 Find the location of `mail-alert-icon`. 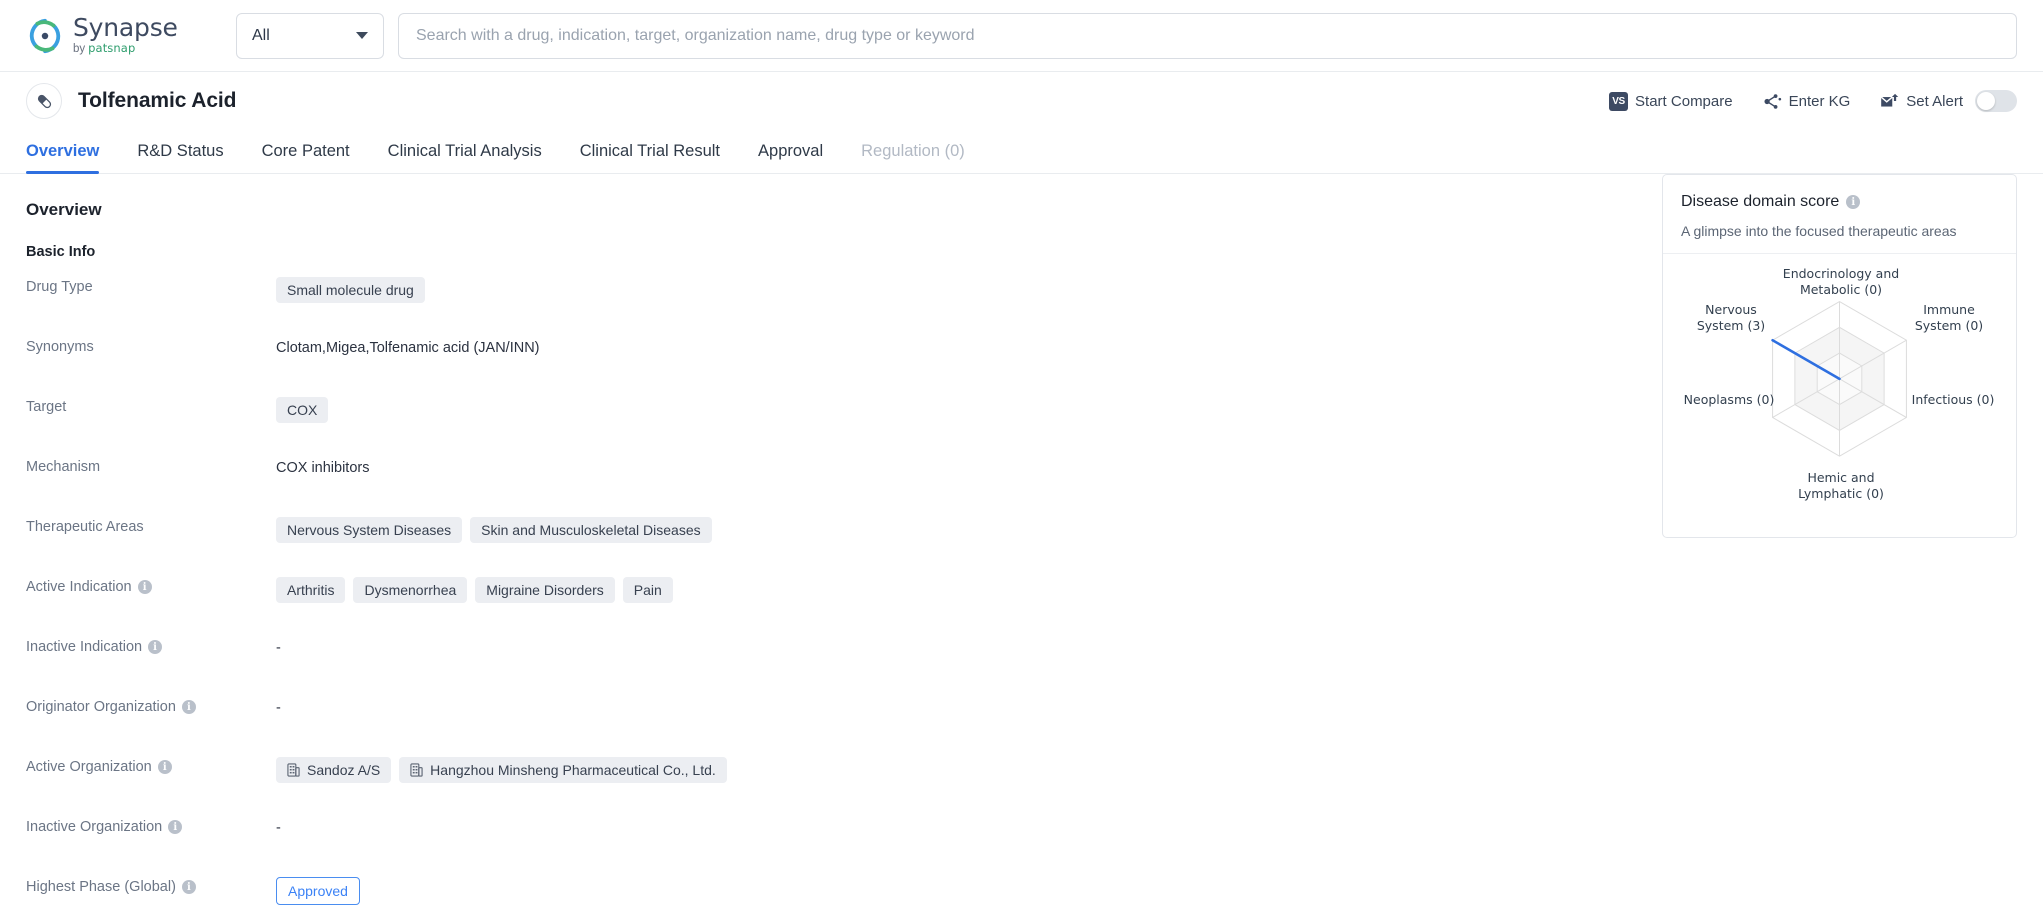

mail-alert-icon is located at coordinates (1890, 100).